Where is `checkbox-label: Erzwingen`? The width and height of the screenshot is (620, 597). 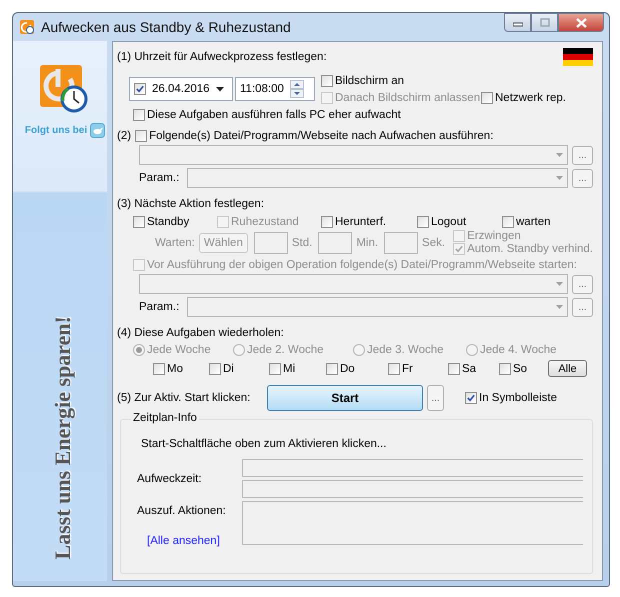 checkbox-label: Erzwingen is located at coordinates (494, 236).